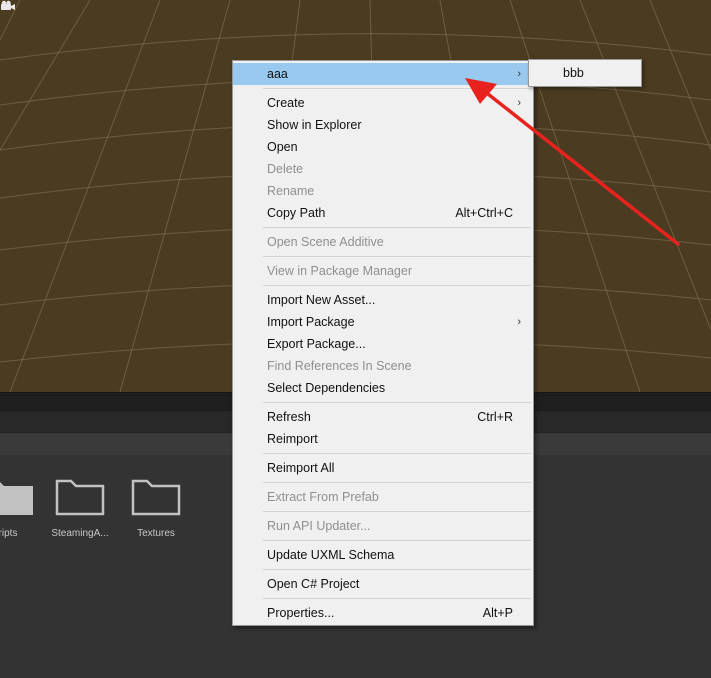 This screenshot has width=711, height=678. I want to click on asset-label: ripts, so click(9, 533).